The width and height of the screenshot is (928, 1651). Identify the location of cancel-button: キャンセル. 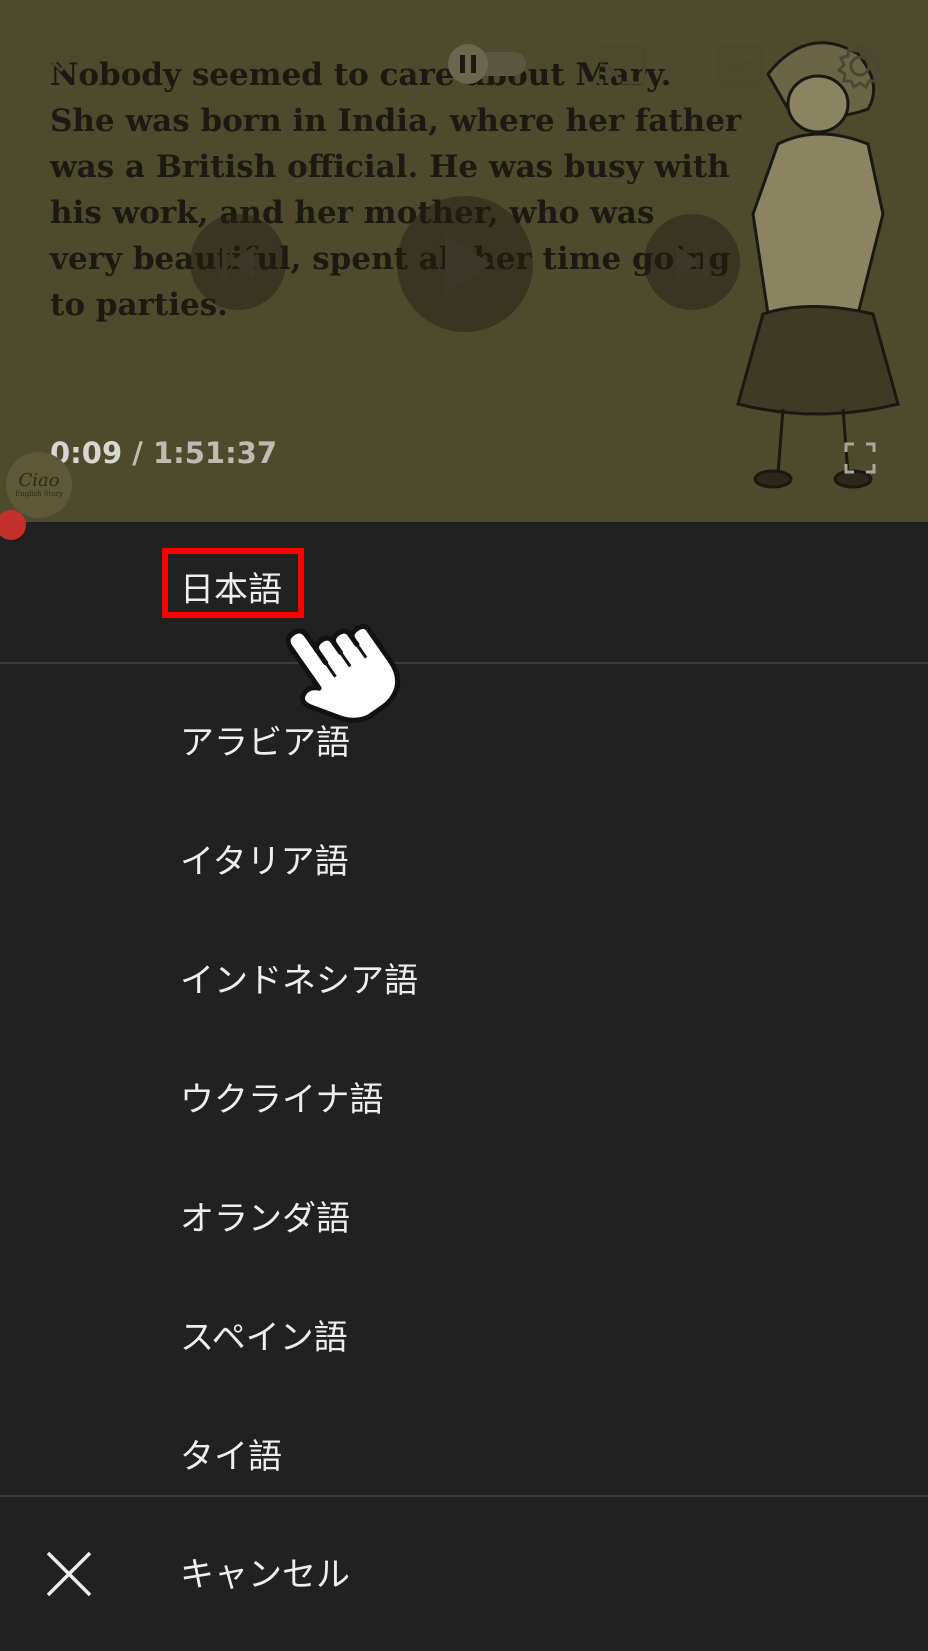
(464, 1575).